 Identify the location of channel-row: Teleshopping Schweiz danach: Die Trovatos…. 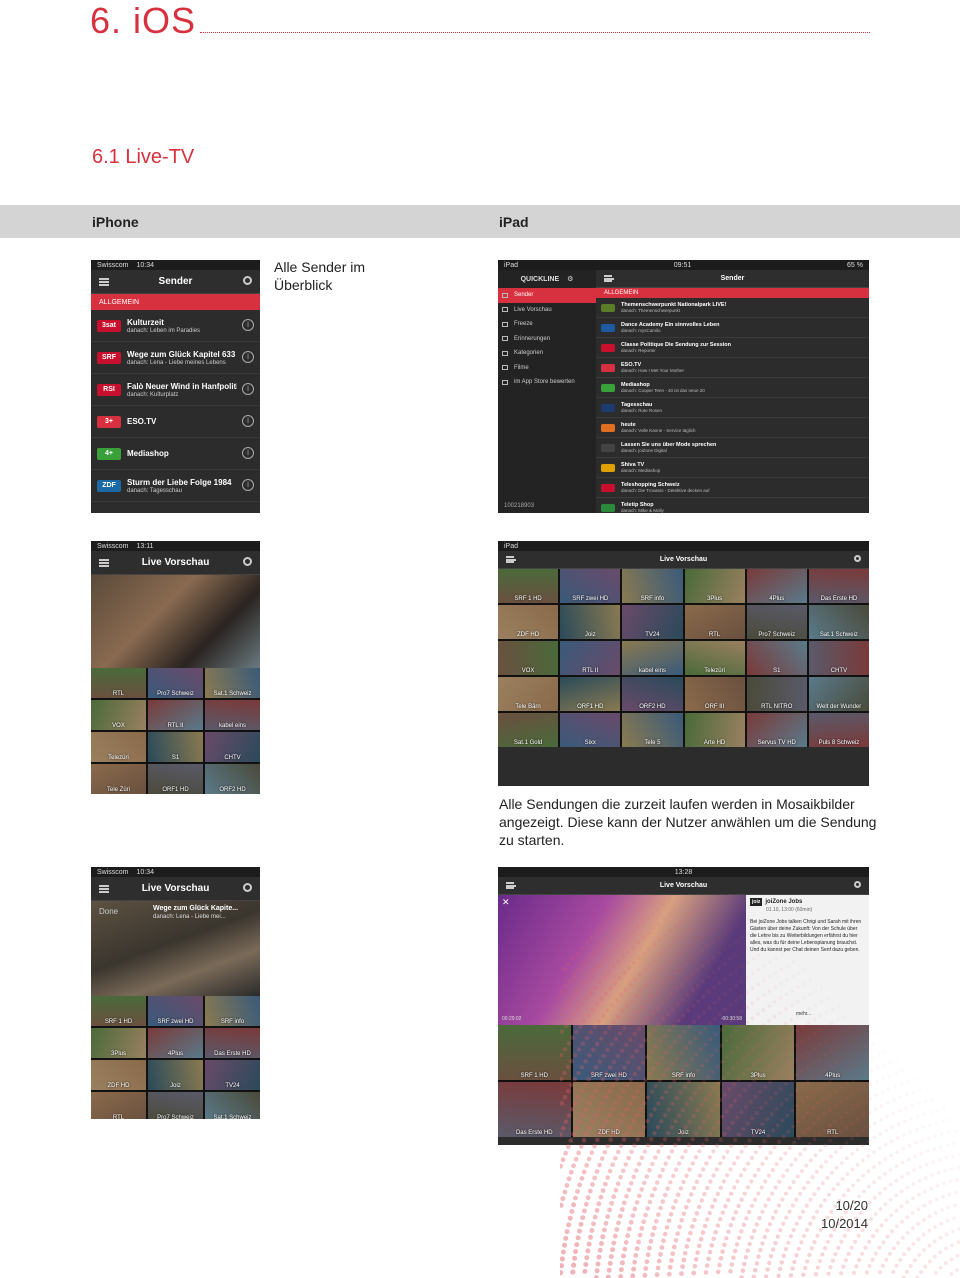
(732, 488).